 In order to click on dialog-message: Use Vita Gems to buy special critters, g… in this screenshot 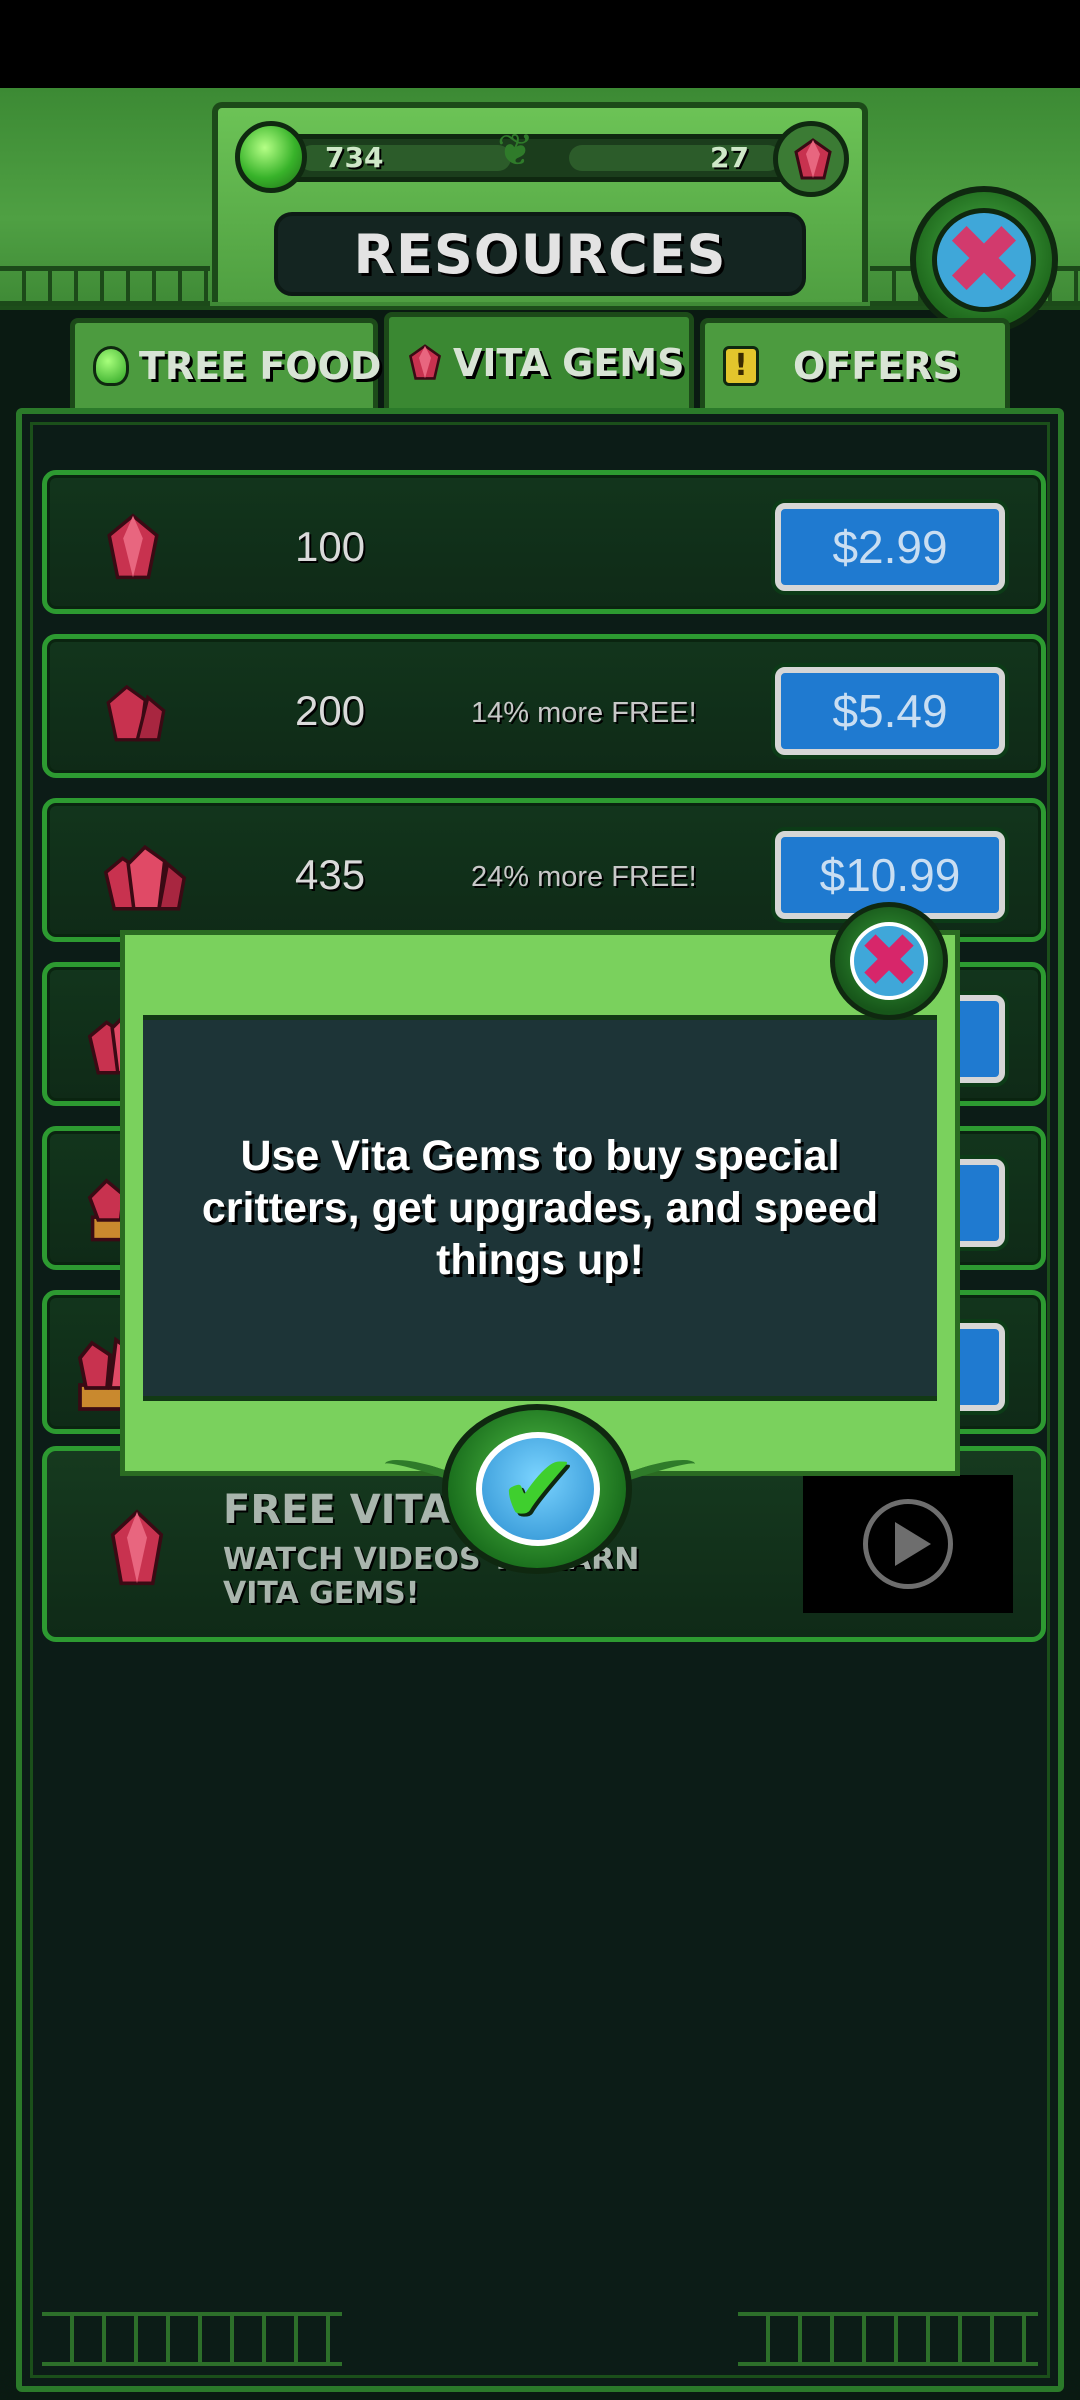, I will do `click(540, 1208)`.